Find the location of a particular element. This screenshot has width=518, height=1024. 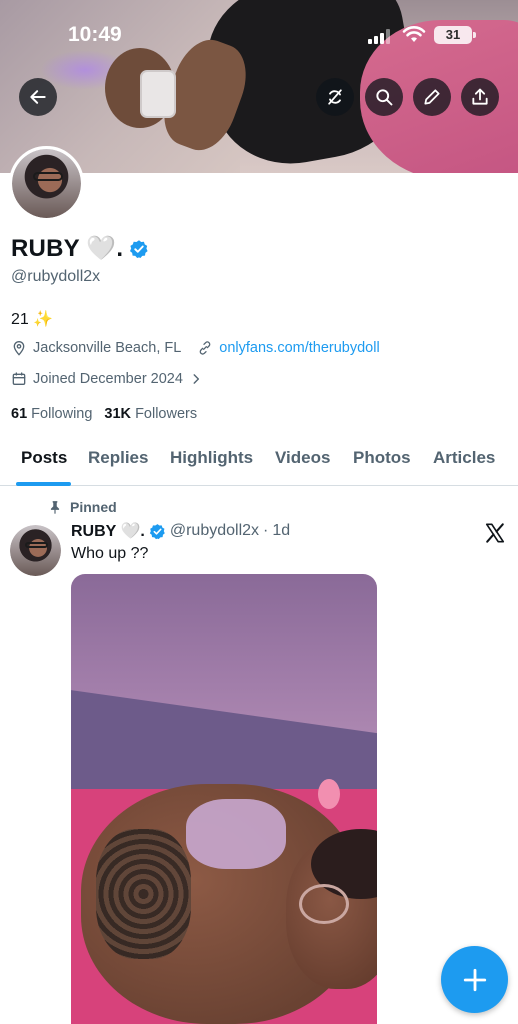

post-author-avatar is located at coordinates (35, 550).